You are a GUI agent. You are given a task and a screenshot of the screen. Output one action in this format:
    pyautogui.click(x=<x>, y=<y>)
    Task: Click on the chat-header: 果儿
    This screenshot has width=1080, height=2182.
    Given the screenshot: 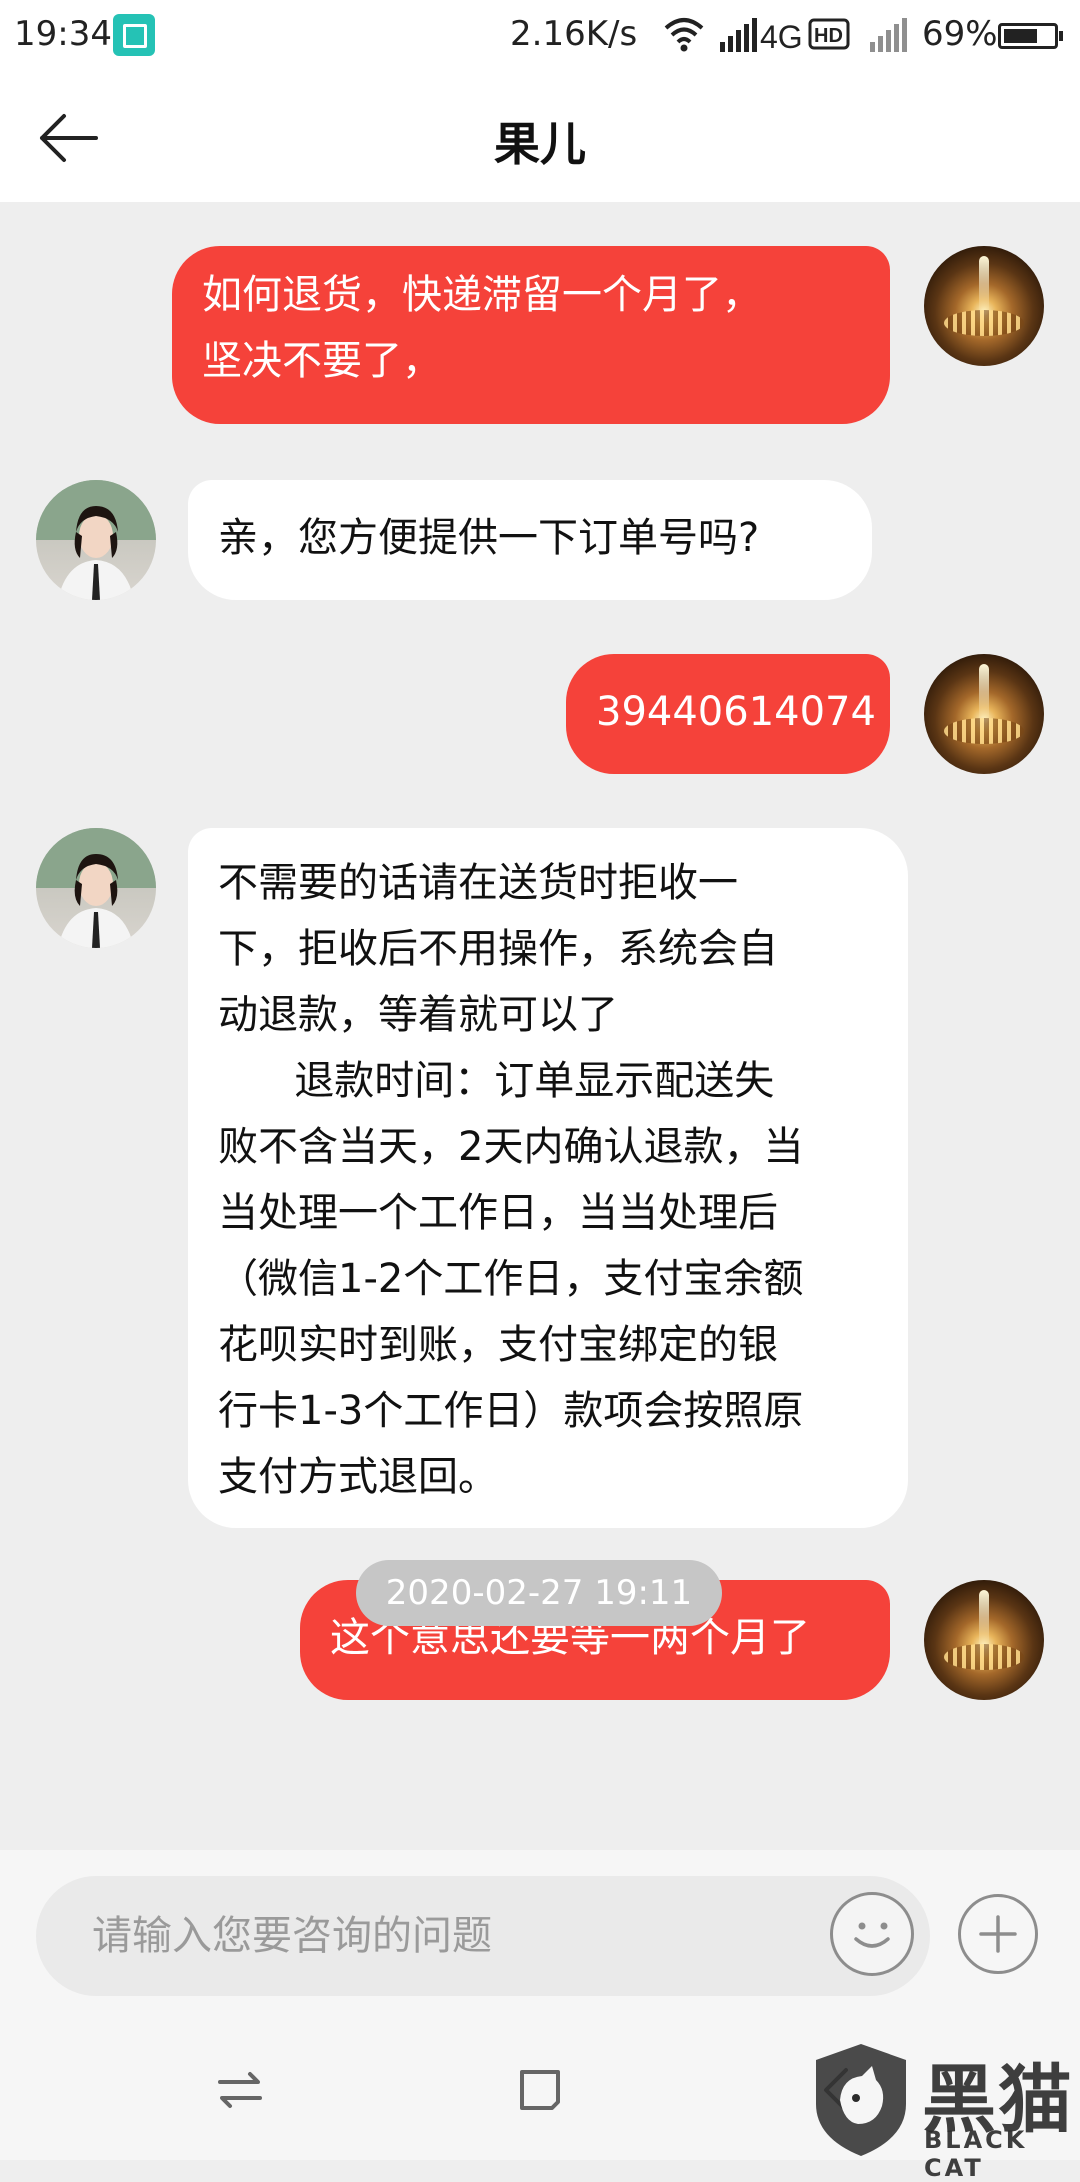 What is the action you would take?
    pyautogui.click(x=540, y=137)
    